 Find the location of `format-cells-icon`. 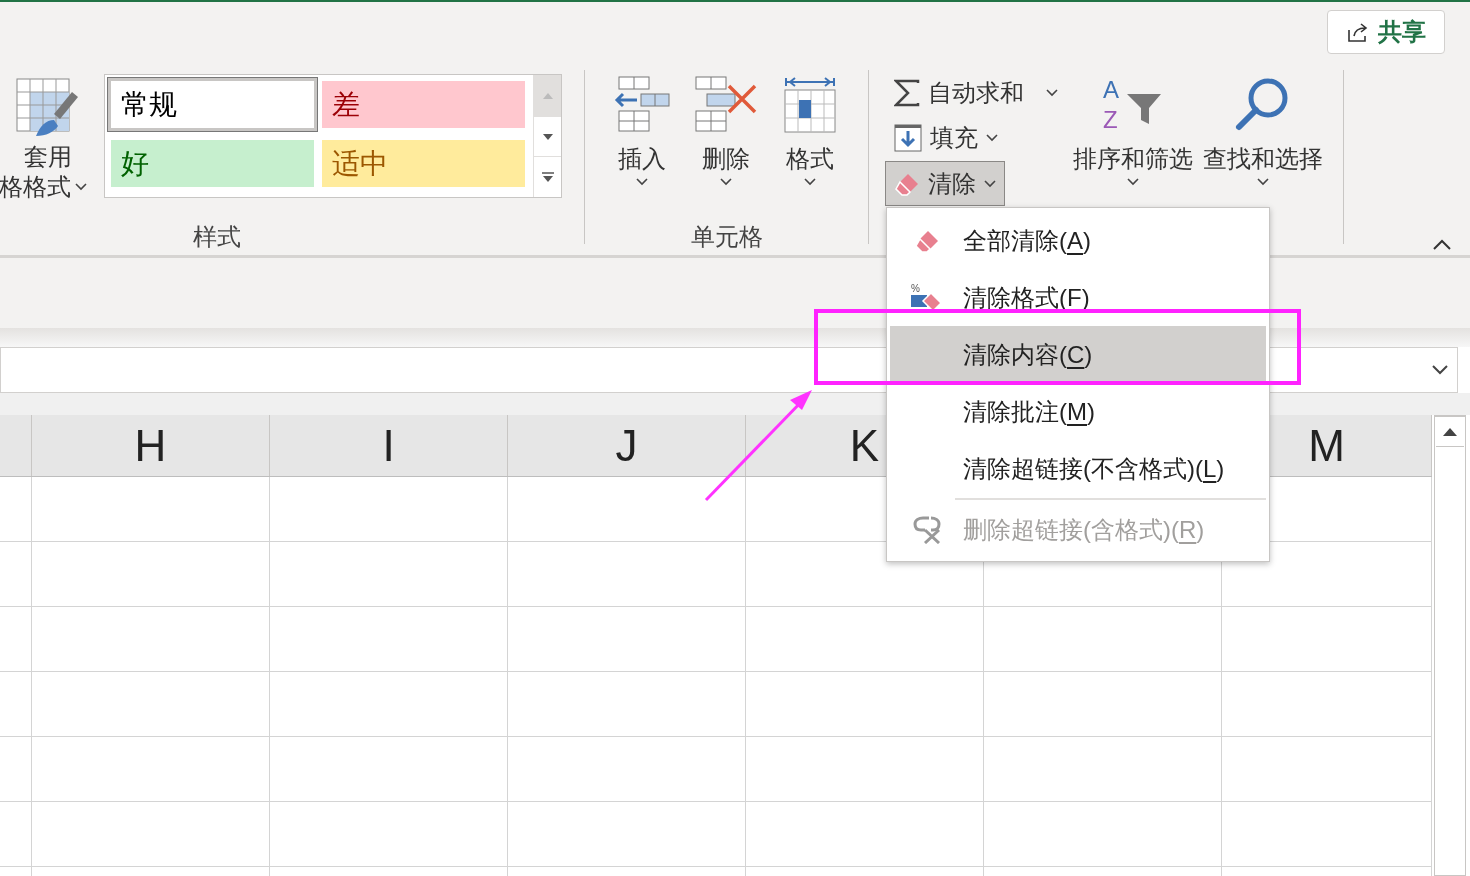

format-cells-icon is located at coordinates (810, 105).